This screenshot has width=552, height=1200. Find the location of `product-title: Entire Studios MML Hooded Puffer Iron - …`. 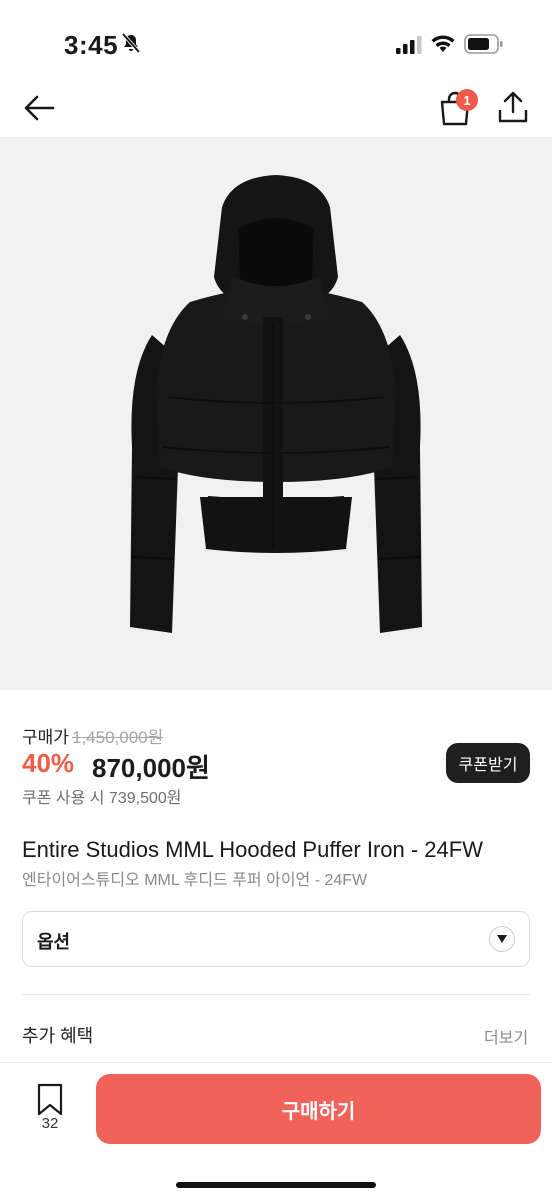

product-title: Entire Studios MML Hooded Puffer Iron - … is located at coordinates (252, 849).